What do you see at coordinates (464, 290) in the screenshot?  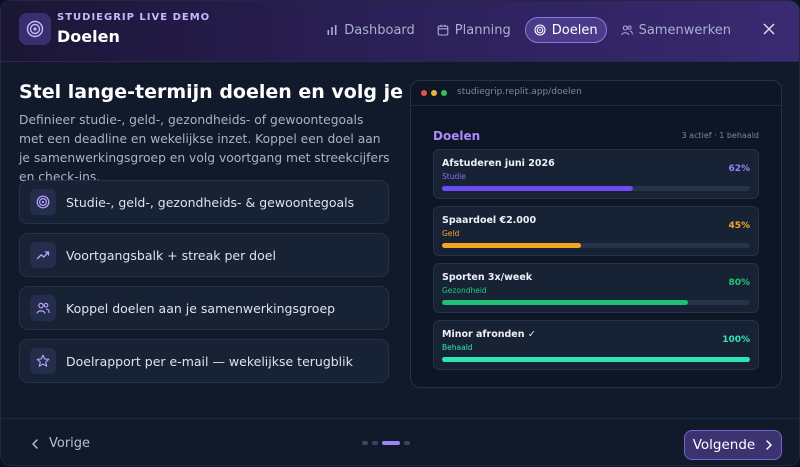 I see `goal-category: Gezondheid` at bounding box center [464, 290].